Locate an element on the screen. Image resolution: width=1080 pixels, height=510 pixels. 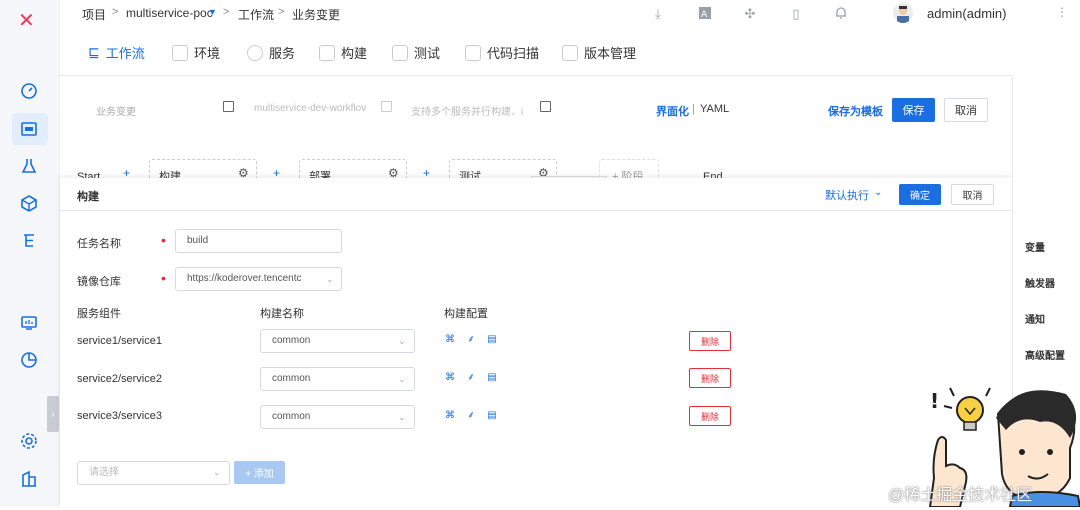
service-name: service2/service2 is located at coordinates (119, 379).